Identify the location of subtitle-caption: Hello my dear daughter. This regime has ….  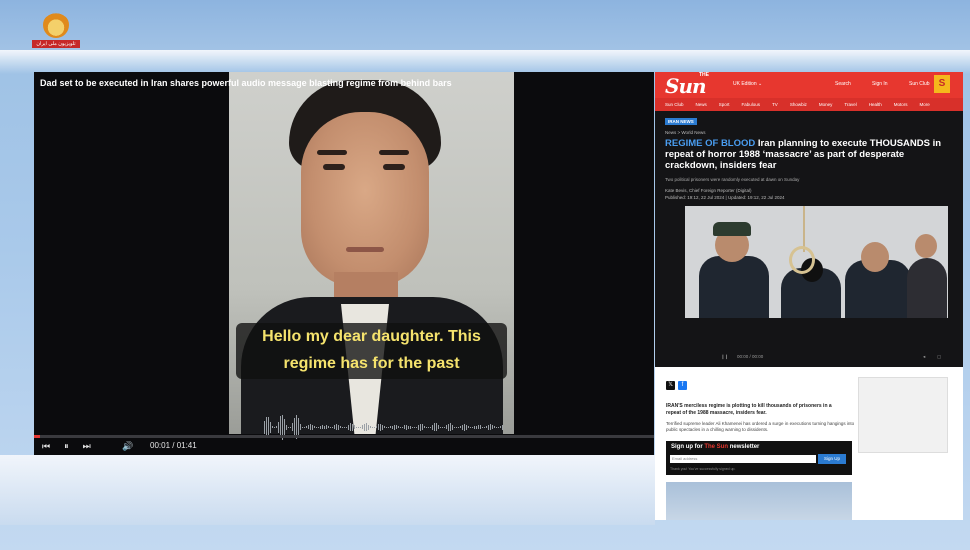
(371, 351).